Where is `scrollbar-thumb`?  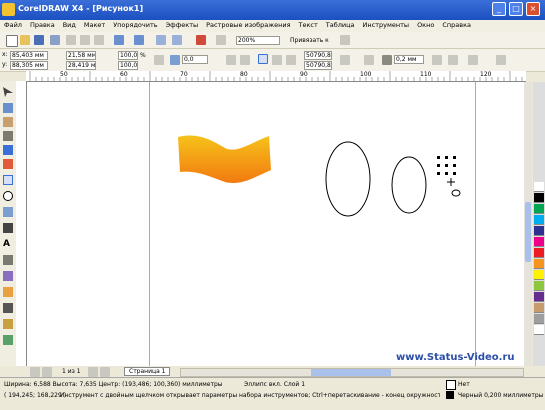
scrollbar-thumb is located at coordinates (528, 232).